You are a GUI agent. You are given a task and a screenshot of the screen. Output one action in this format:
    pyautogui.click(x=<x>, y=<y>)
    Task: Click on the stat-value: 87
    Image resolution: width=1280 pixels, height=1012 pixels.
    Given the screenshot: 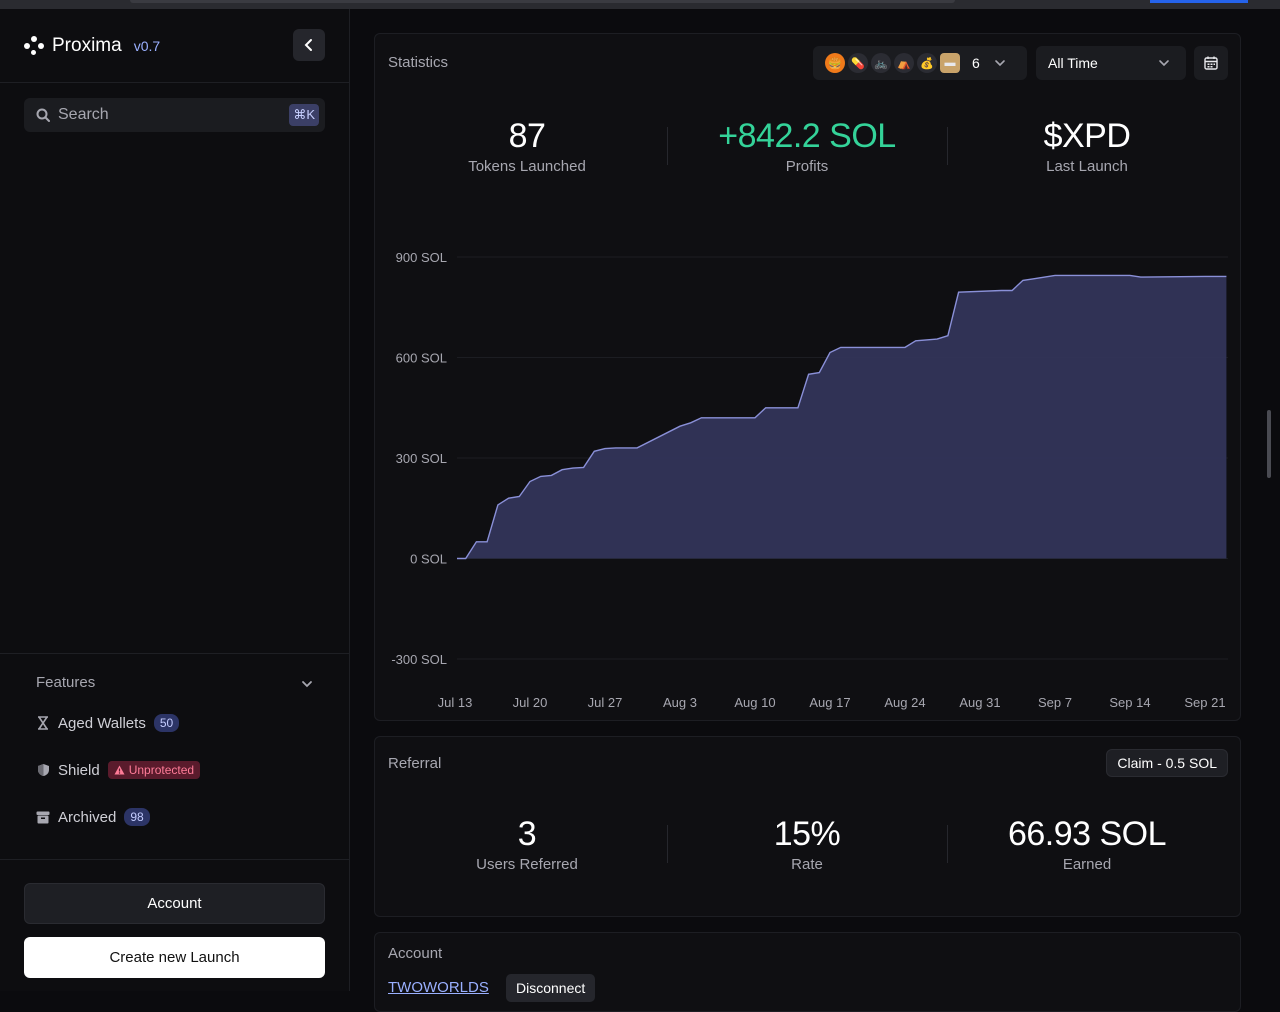 What is the action you would take?
    pyautogui.click(x=527, y=136)
    